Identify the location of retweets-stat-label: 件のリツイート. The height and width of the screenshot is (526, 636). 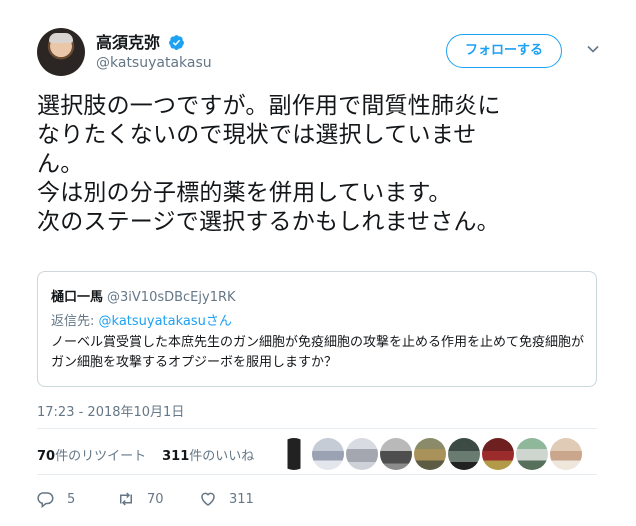
(101, 456).